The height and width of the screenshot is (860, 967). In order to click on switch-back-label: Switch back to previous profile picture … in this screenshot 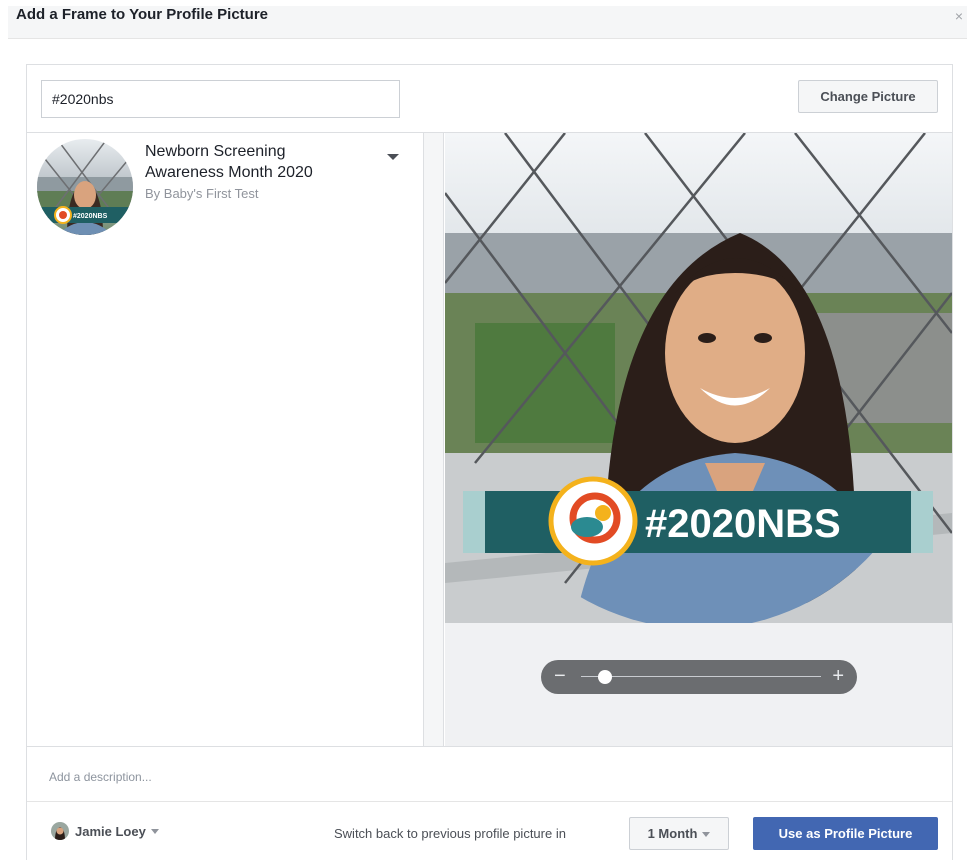, I will do `click(450, 833)`.